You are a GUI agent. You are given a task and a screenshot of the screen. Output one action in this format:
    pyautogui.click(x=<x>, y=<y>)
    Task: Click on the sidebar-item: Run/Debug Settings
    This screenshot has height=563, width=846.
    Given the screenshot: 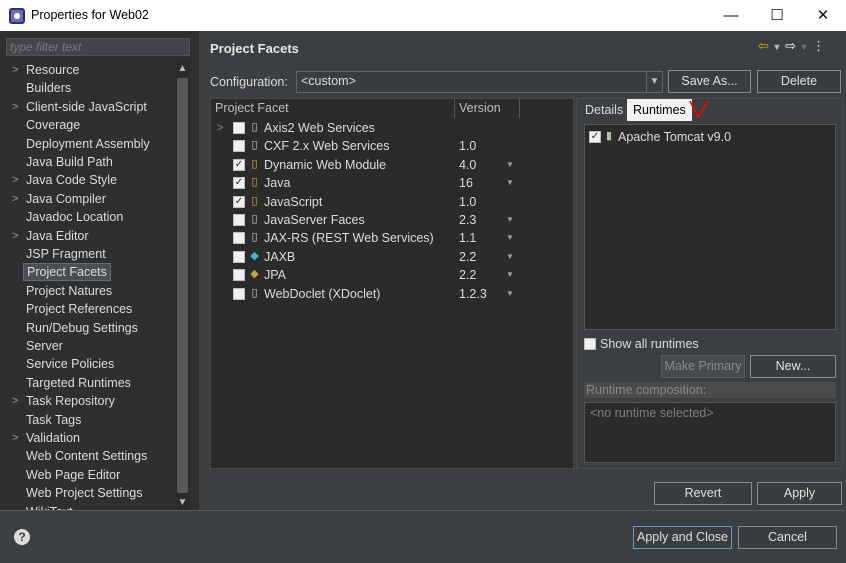 What is the action you would take?
    pyautogui.click(x=90, y=328)
    